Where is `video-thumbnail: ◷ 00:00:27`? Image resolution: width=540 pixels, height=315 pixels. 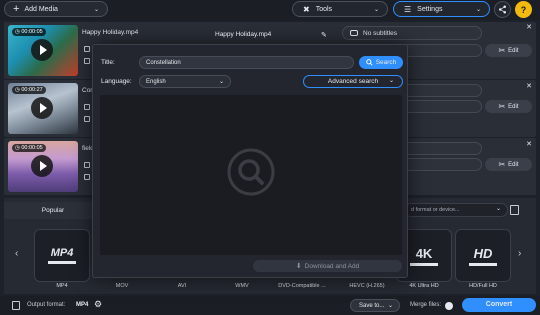
video-thumbnail: ◷ 00:00:27 is located at coordinates (43, 108).